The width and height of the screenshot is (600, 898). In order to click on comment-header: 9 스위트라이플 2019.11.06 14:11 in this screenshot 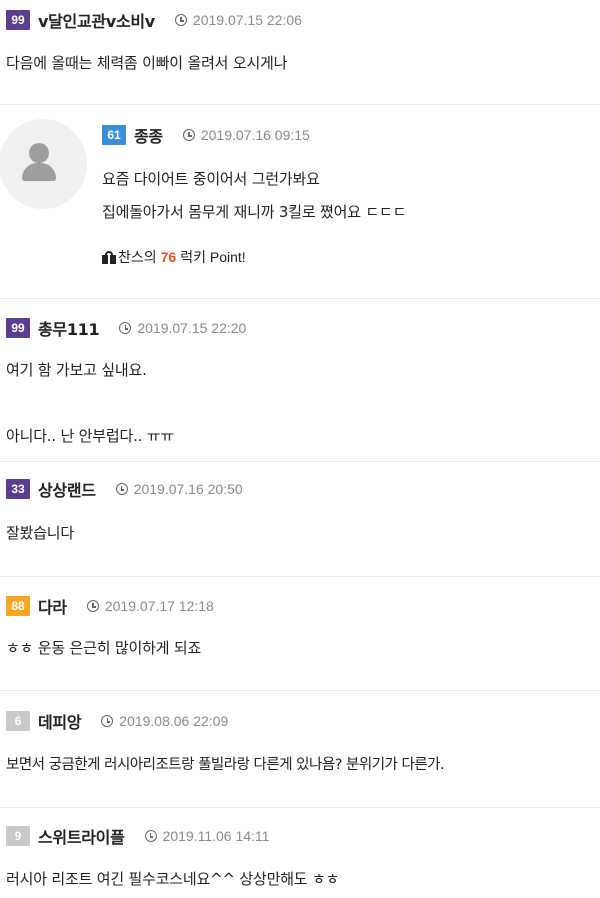, I will do `click(137, 836)`.